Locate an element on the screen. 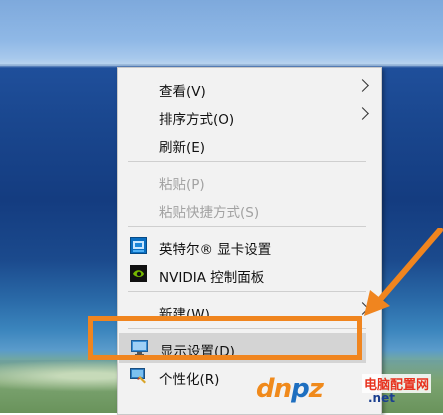 The image size is (443, 415). nvidia-icon is located at coordinates (138, 273).